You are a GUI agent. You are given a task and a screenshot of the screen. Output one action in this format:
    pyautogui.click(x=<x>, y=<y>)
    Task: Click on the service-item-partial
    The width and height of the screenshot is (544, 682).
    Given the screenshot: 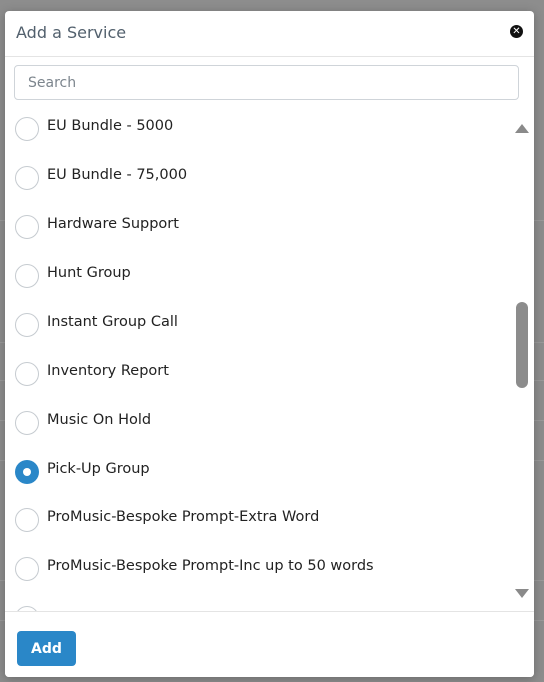 What is the action you would take?
    pyautogui.click(x=255, y=607)
    